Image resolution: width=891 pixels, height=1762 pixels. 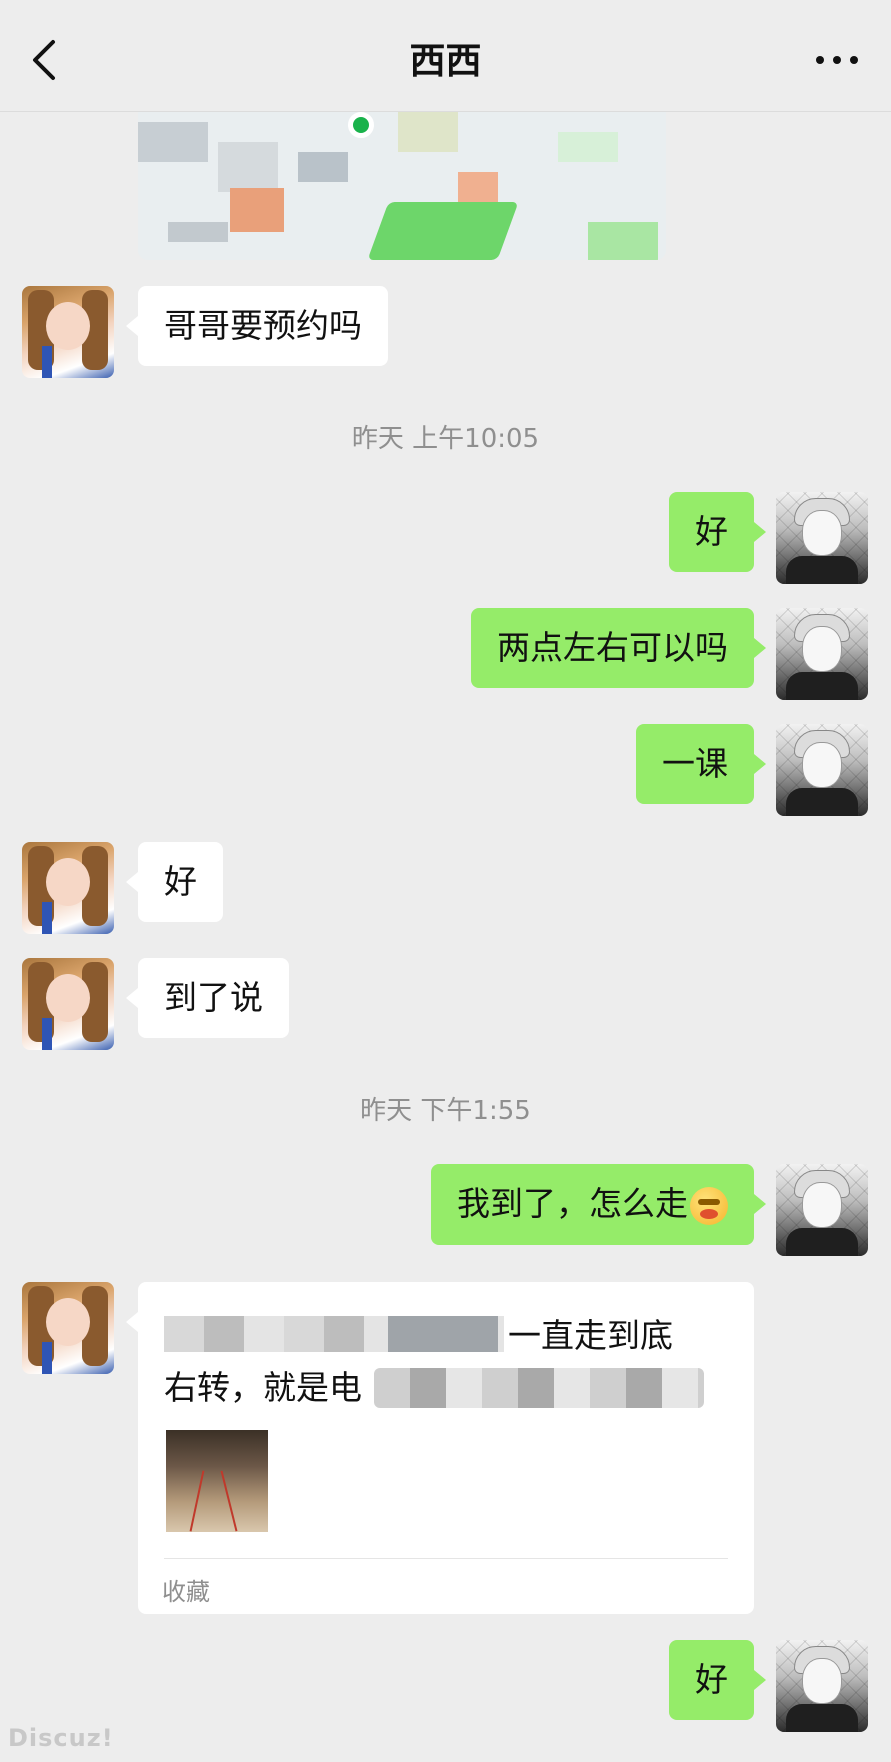 I want to click on message-bubble-incoming: 好, so click(x=174, y=882).